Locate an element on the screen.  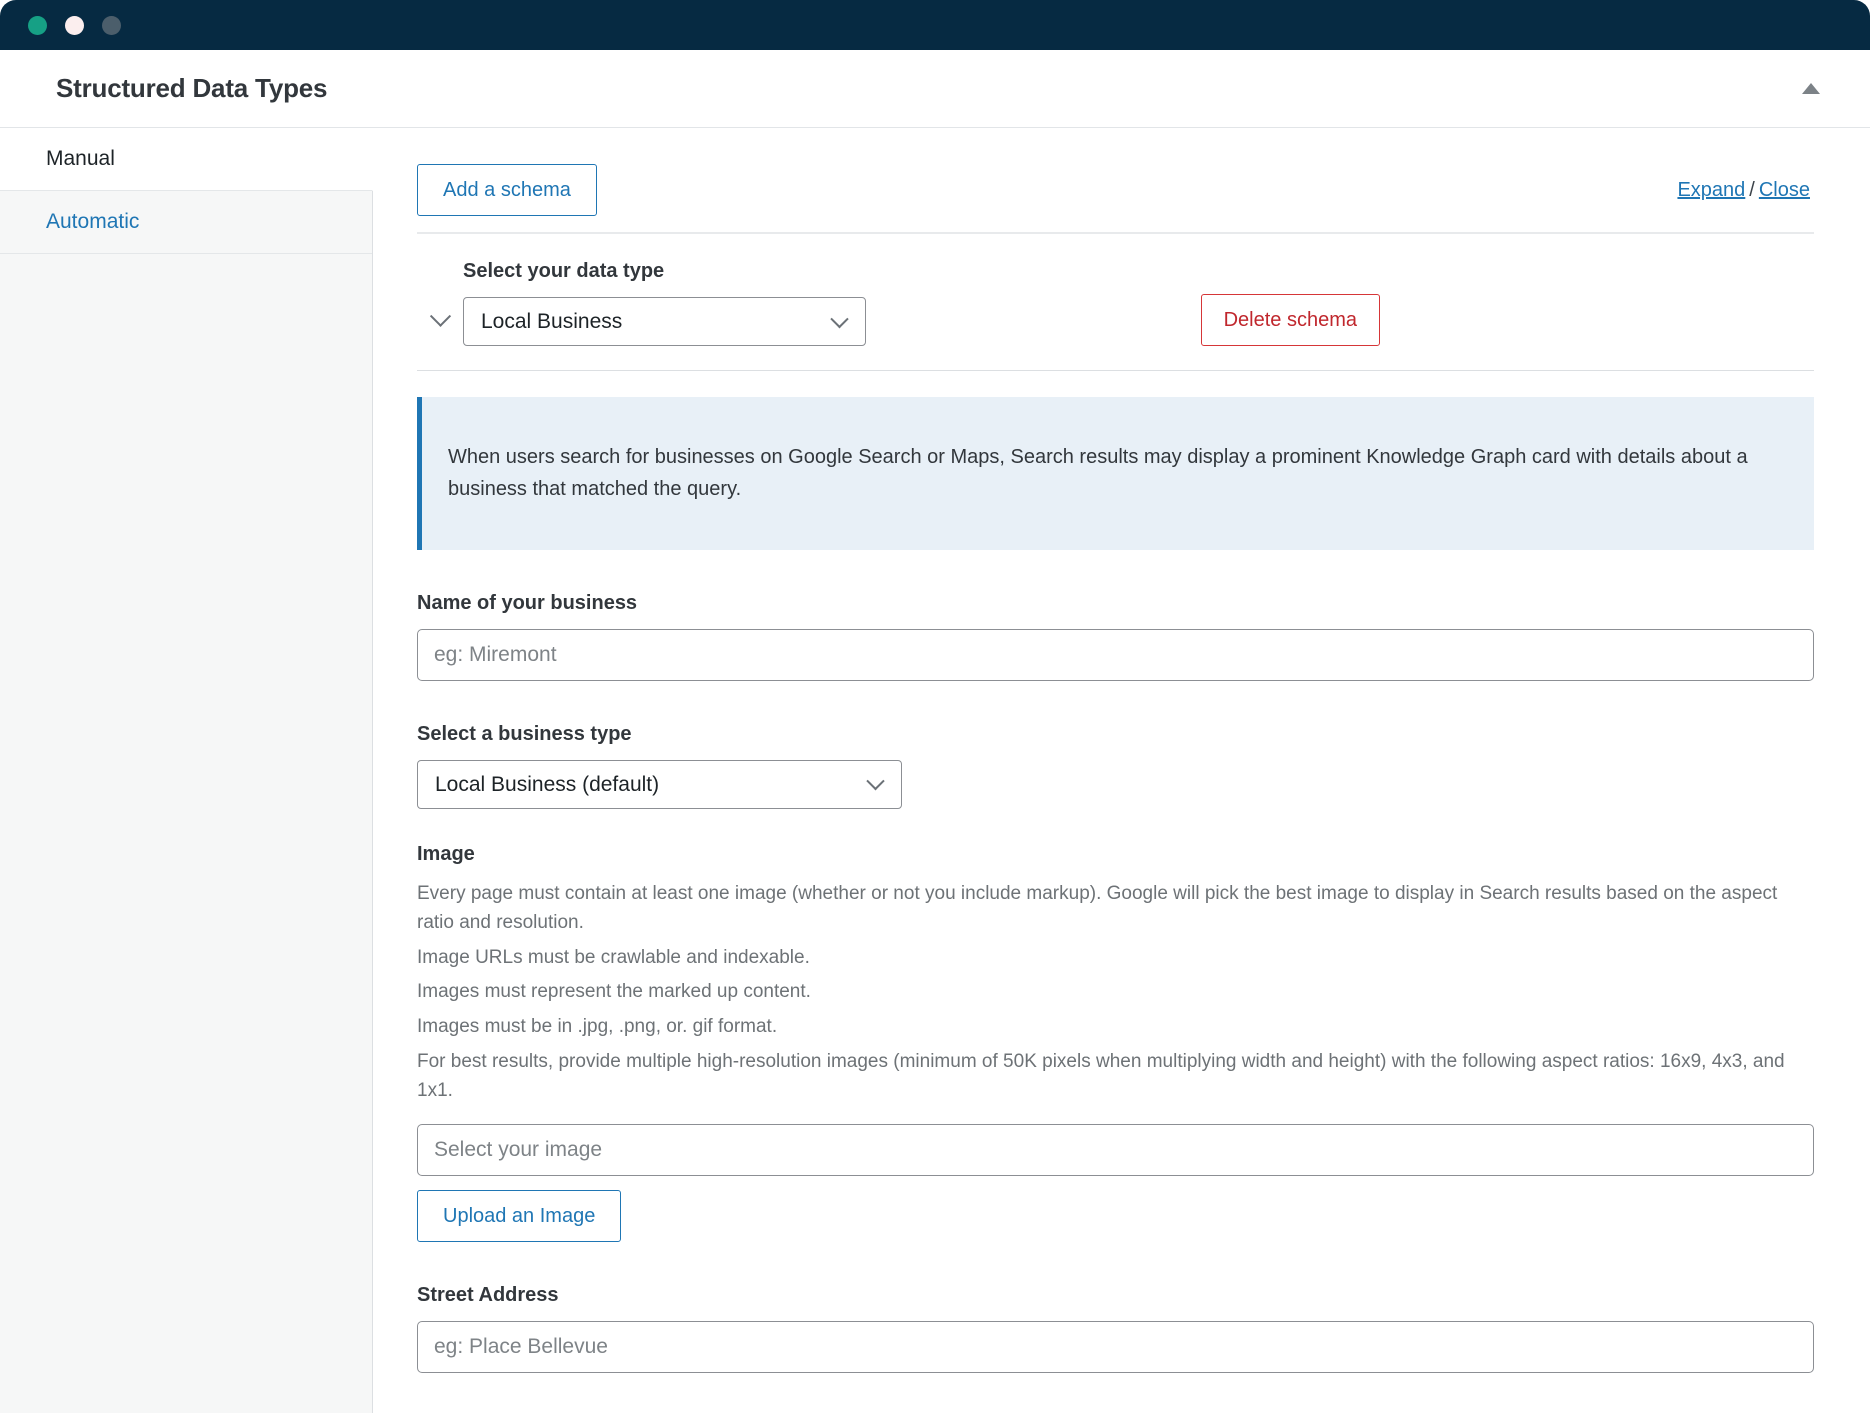
image-label: Image is located at coordinates (446, 853).